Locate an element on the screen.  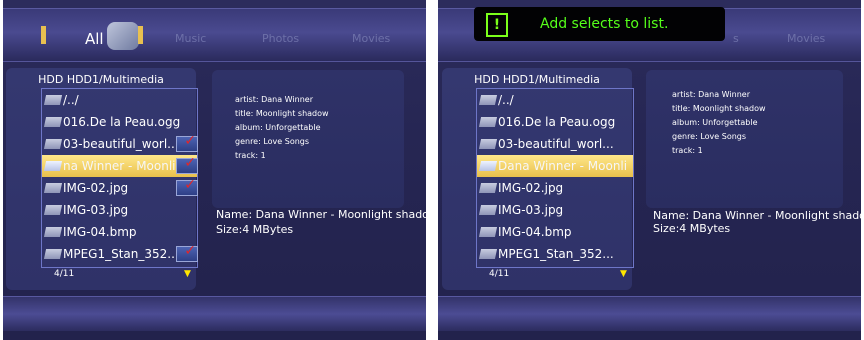
tab-all-label: All is located at coordinates (94, 39).